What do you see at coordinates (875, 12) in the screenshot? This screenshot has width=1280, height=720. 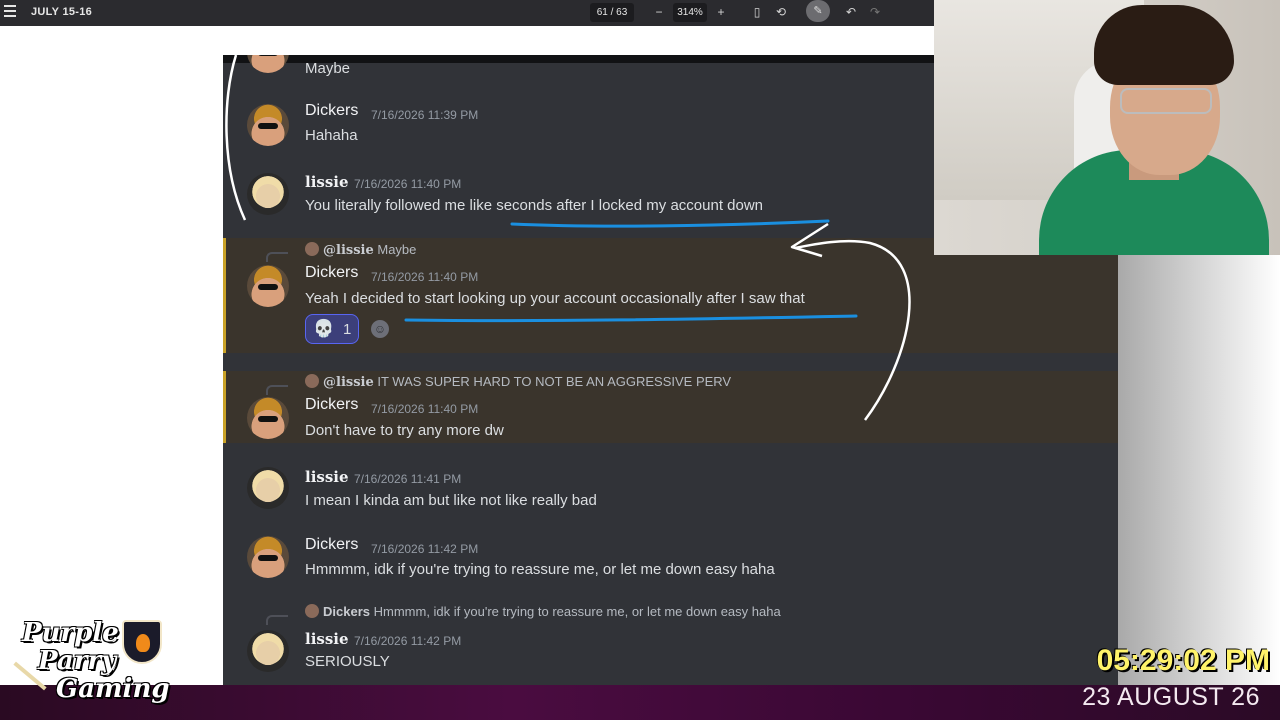 I see `redo-icon: ↷` at bounding box center [875, 12].